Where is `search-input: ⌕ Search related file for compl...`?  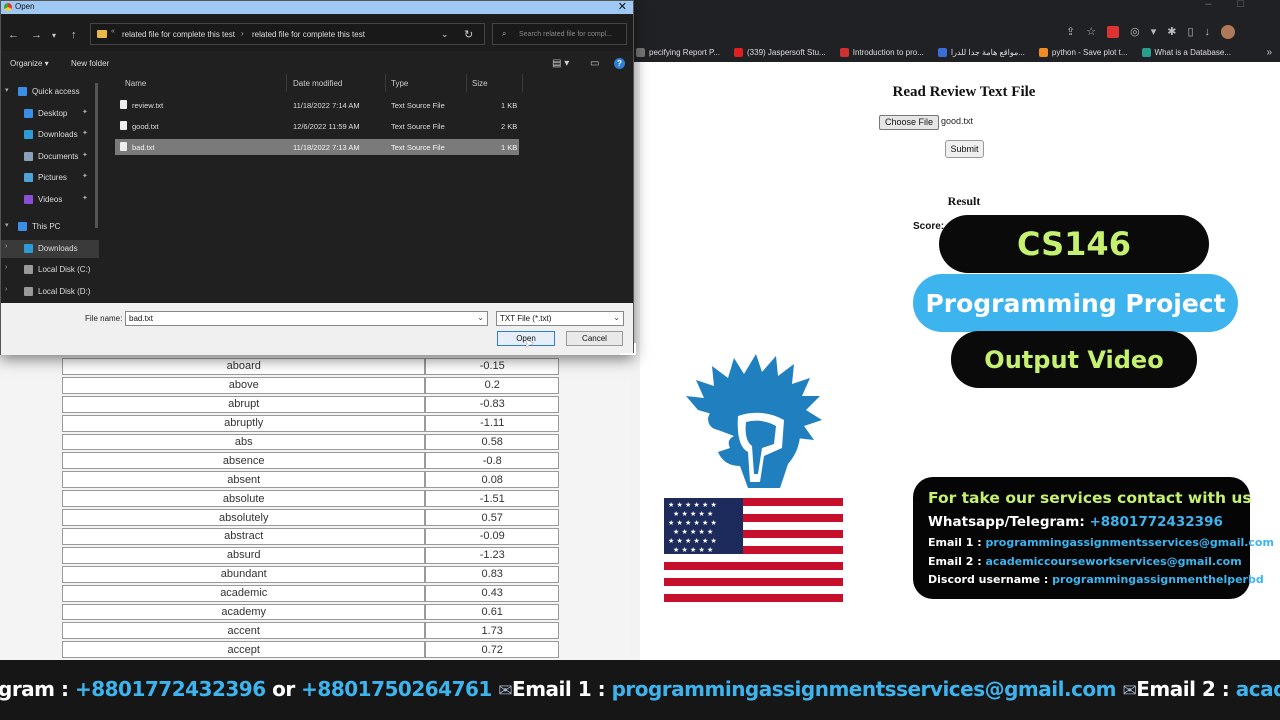
search-input: ⌕ Search related file for compl... is located at coordinates (559, 34).